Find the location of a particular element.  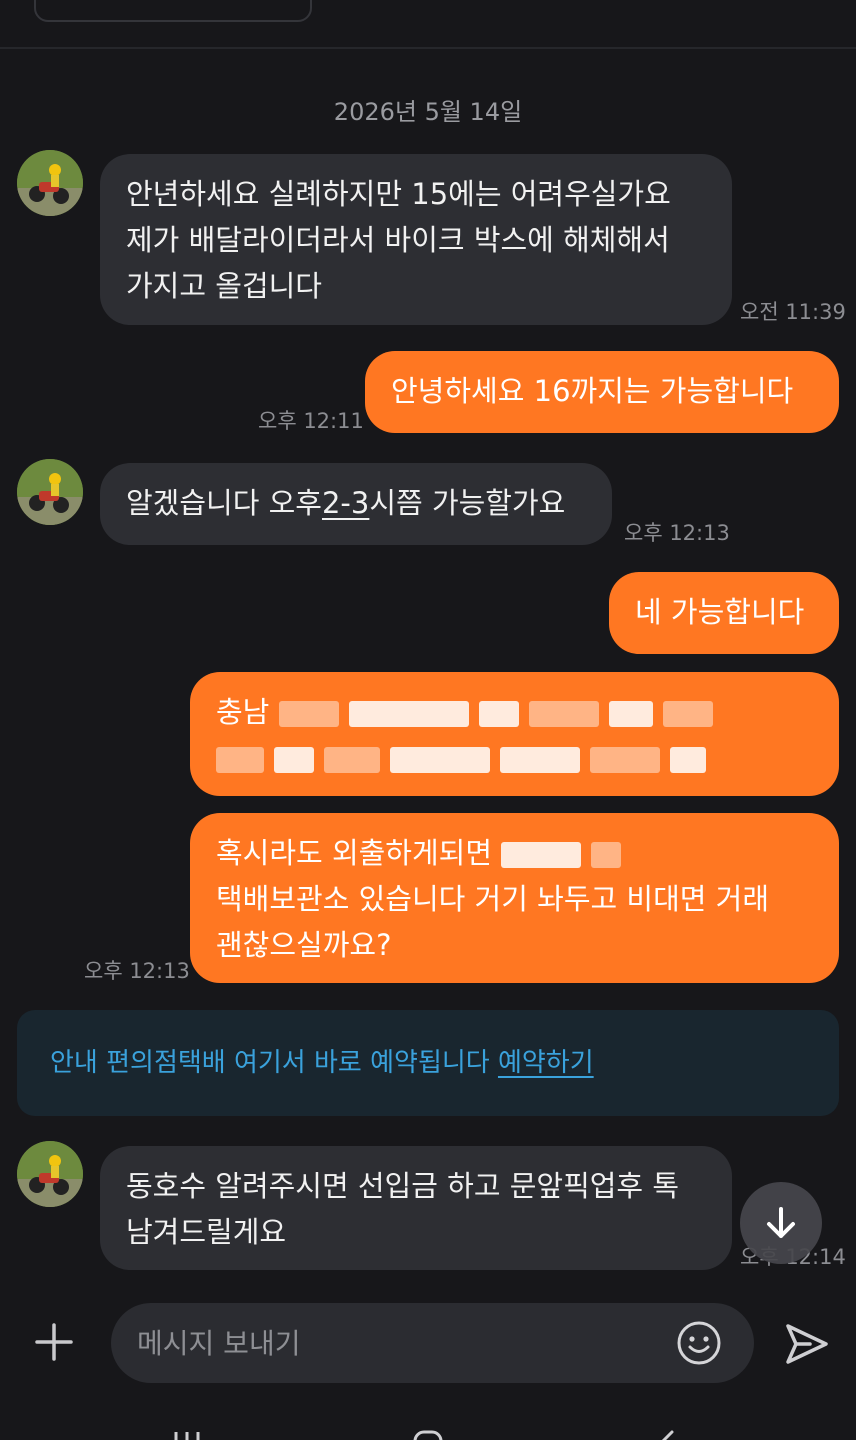

message-text: 네 가능합니다 is located at coordinates (720, 612).